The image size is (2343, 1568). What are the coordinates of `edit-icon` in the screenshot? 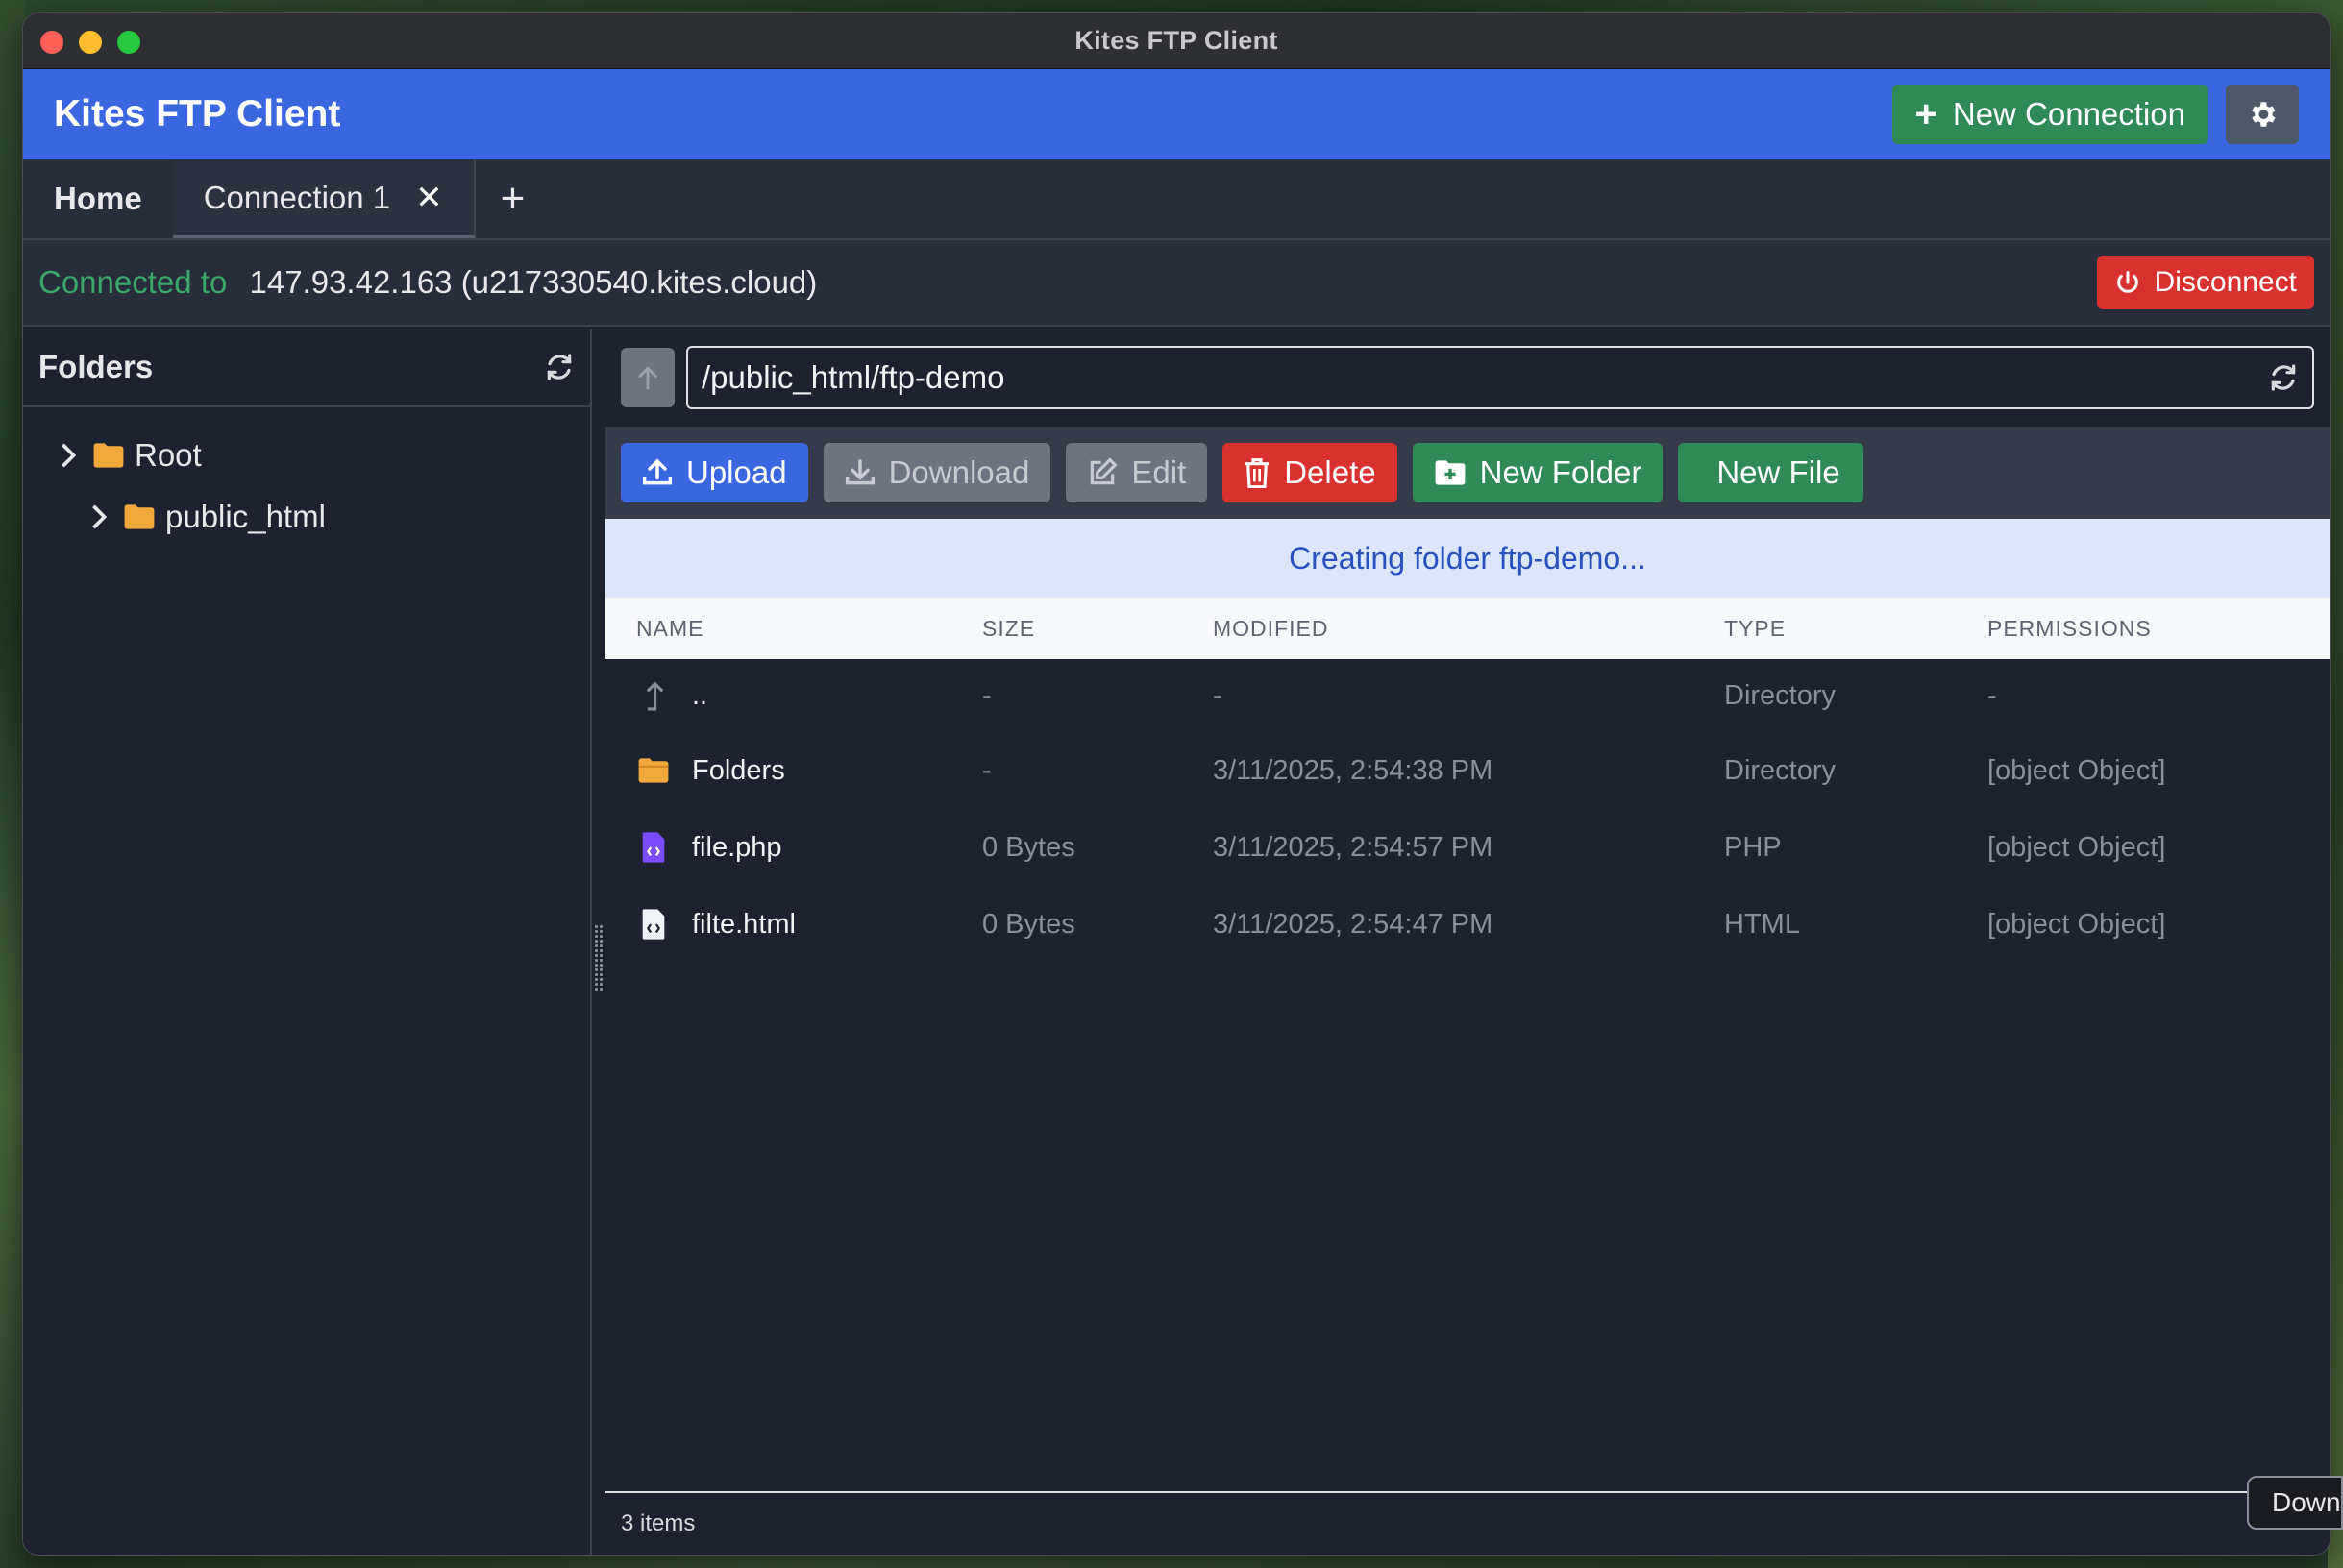 It's located at (1104, 471).